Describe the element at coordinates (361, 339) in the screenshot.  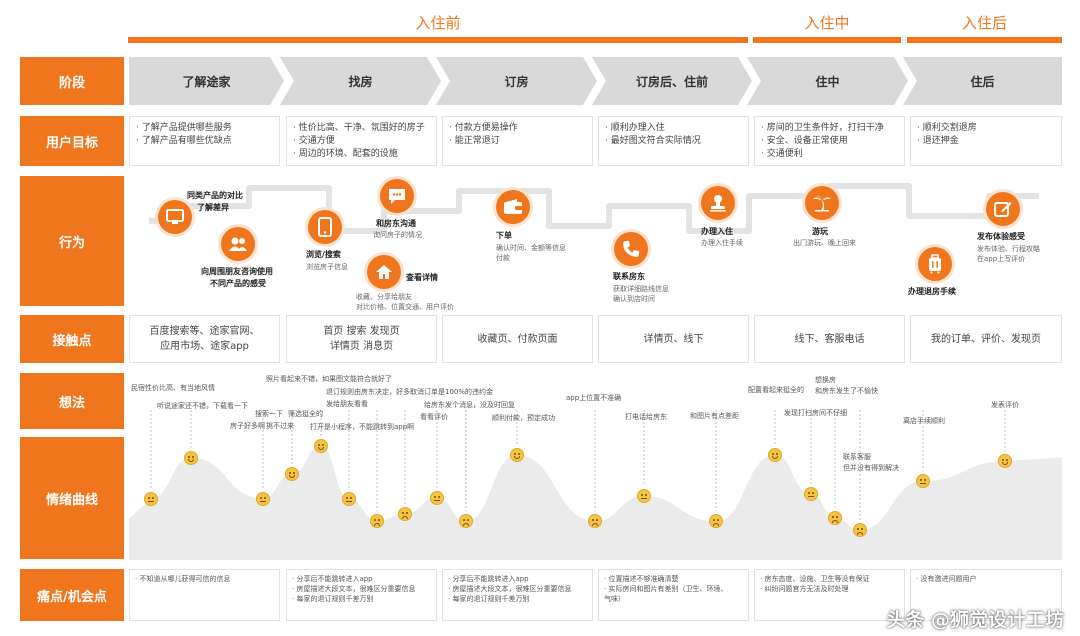
I see `touch-cell-find: 首页 搜索 发现页 详情页 消息页` at that location.